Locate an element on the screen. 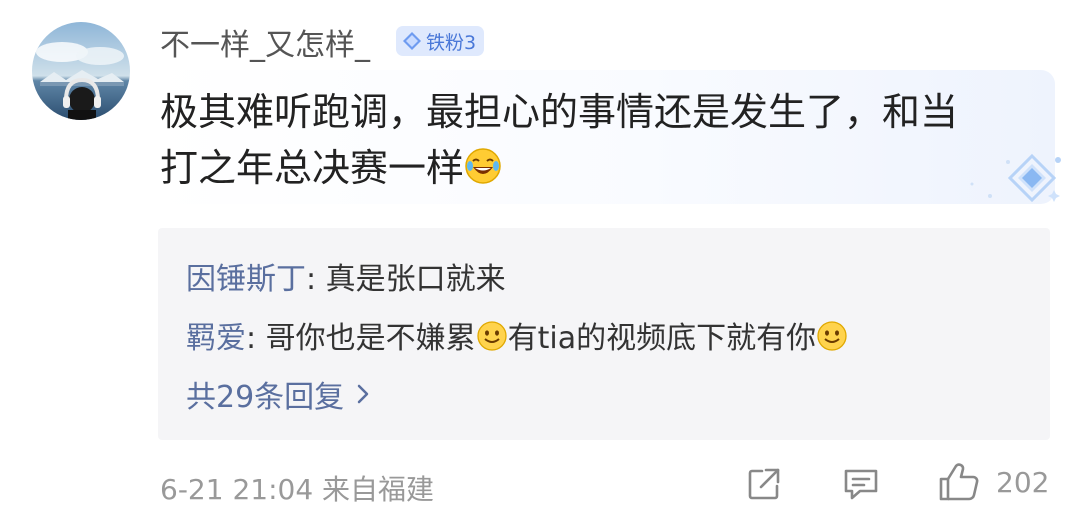 This screenshot has width=1080, height=513. reply-text-part1: 哥你也是不嫌累 is located at coordinates (370, 338).